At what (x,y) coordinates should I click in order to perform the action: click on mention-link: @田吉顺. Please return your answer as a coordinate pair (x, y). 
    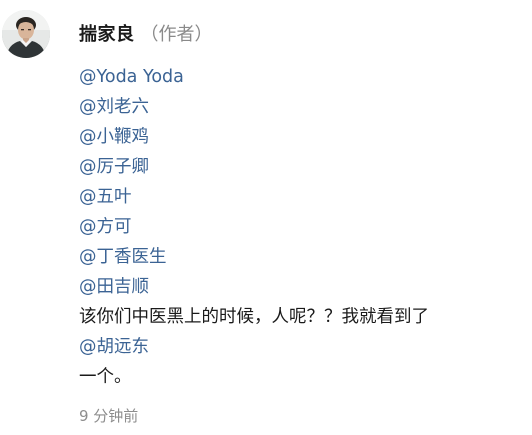
    Looking at the image, I should click on (299, 287).